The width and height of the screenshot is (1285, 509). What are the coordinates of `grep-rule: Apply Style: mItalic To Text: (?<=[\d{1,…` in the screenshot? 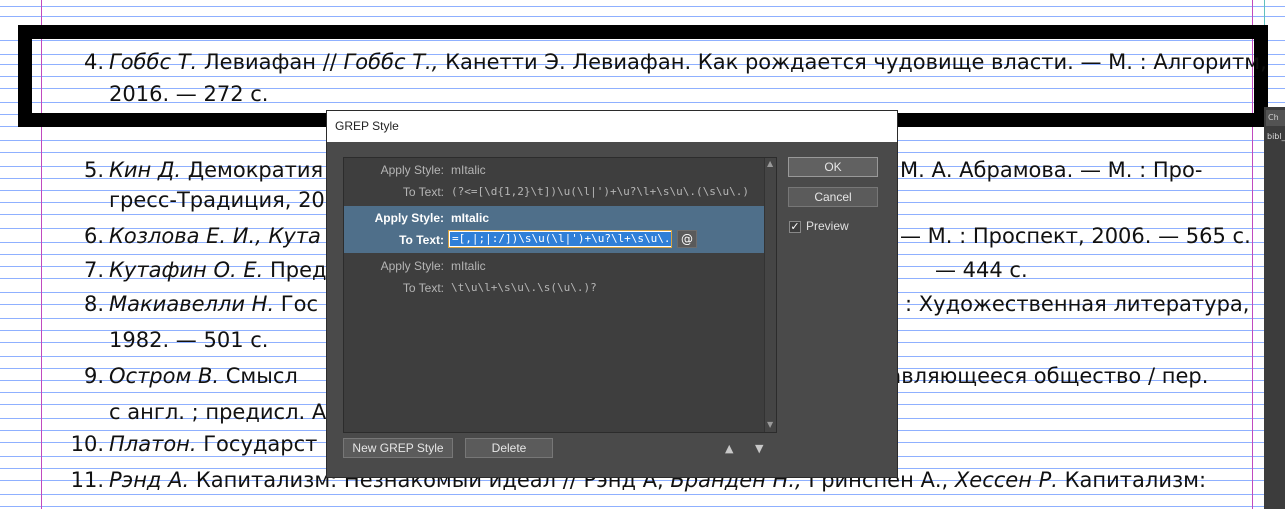 It's located at (554, 181).